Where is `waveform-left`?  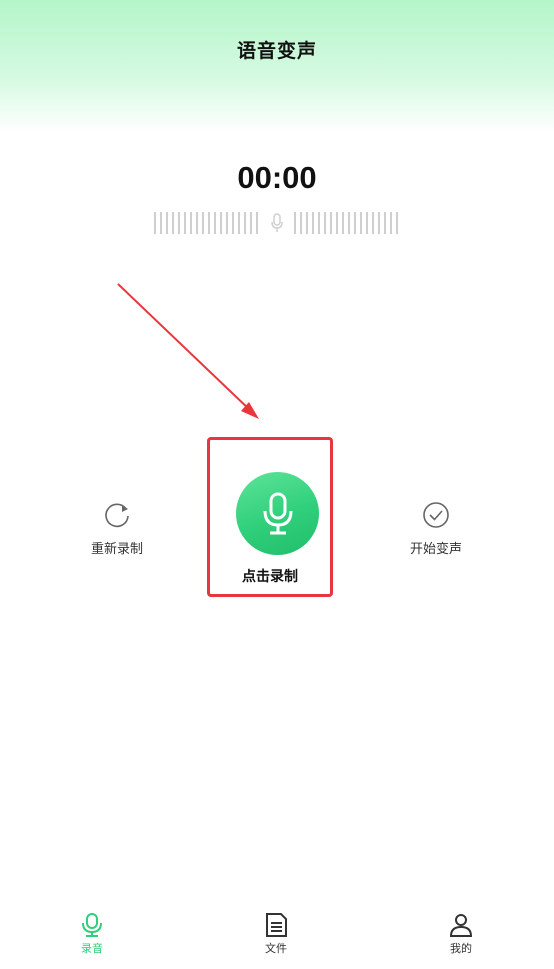 waveform-left is located at coordinates (206, 223).